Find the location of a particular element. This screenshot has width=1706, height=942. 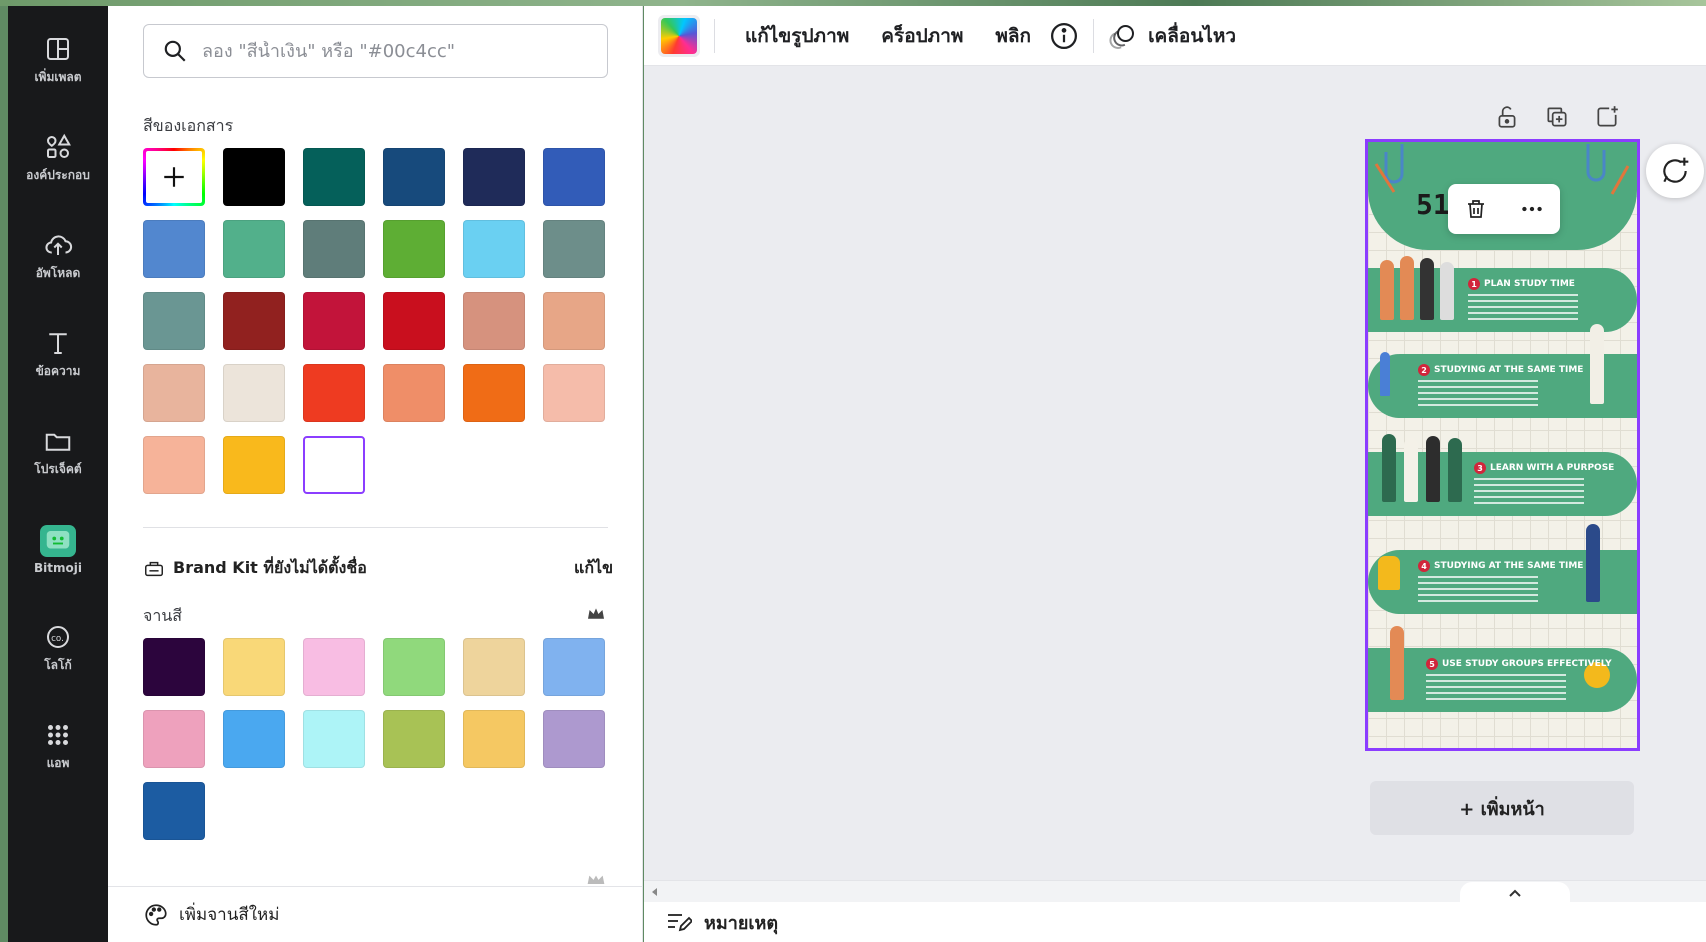

lock-icon is located at coordinates (1507, 117).